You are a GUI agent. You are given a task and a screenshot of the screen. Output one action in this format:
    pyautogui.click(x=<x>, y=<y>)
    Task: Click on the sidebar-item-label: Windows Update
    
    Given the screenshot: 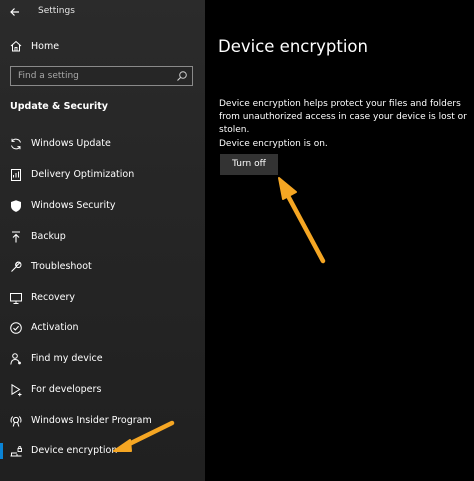 What is the action you would take?
    pyautogui.click(x=71, y=143)
    